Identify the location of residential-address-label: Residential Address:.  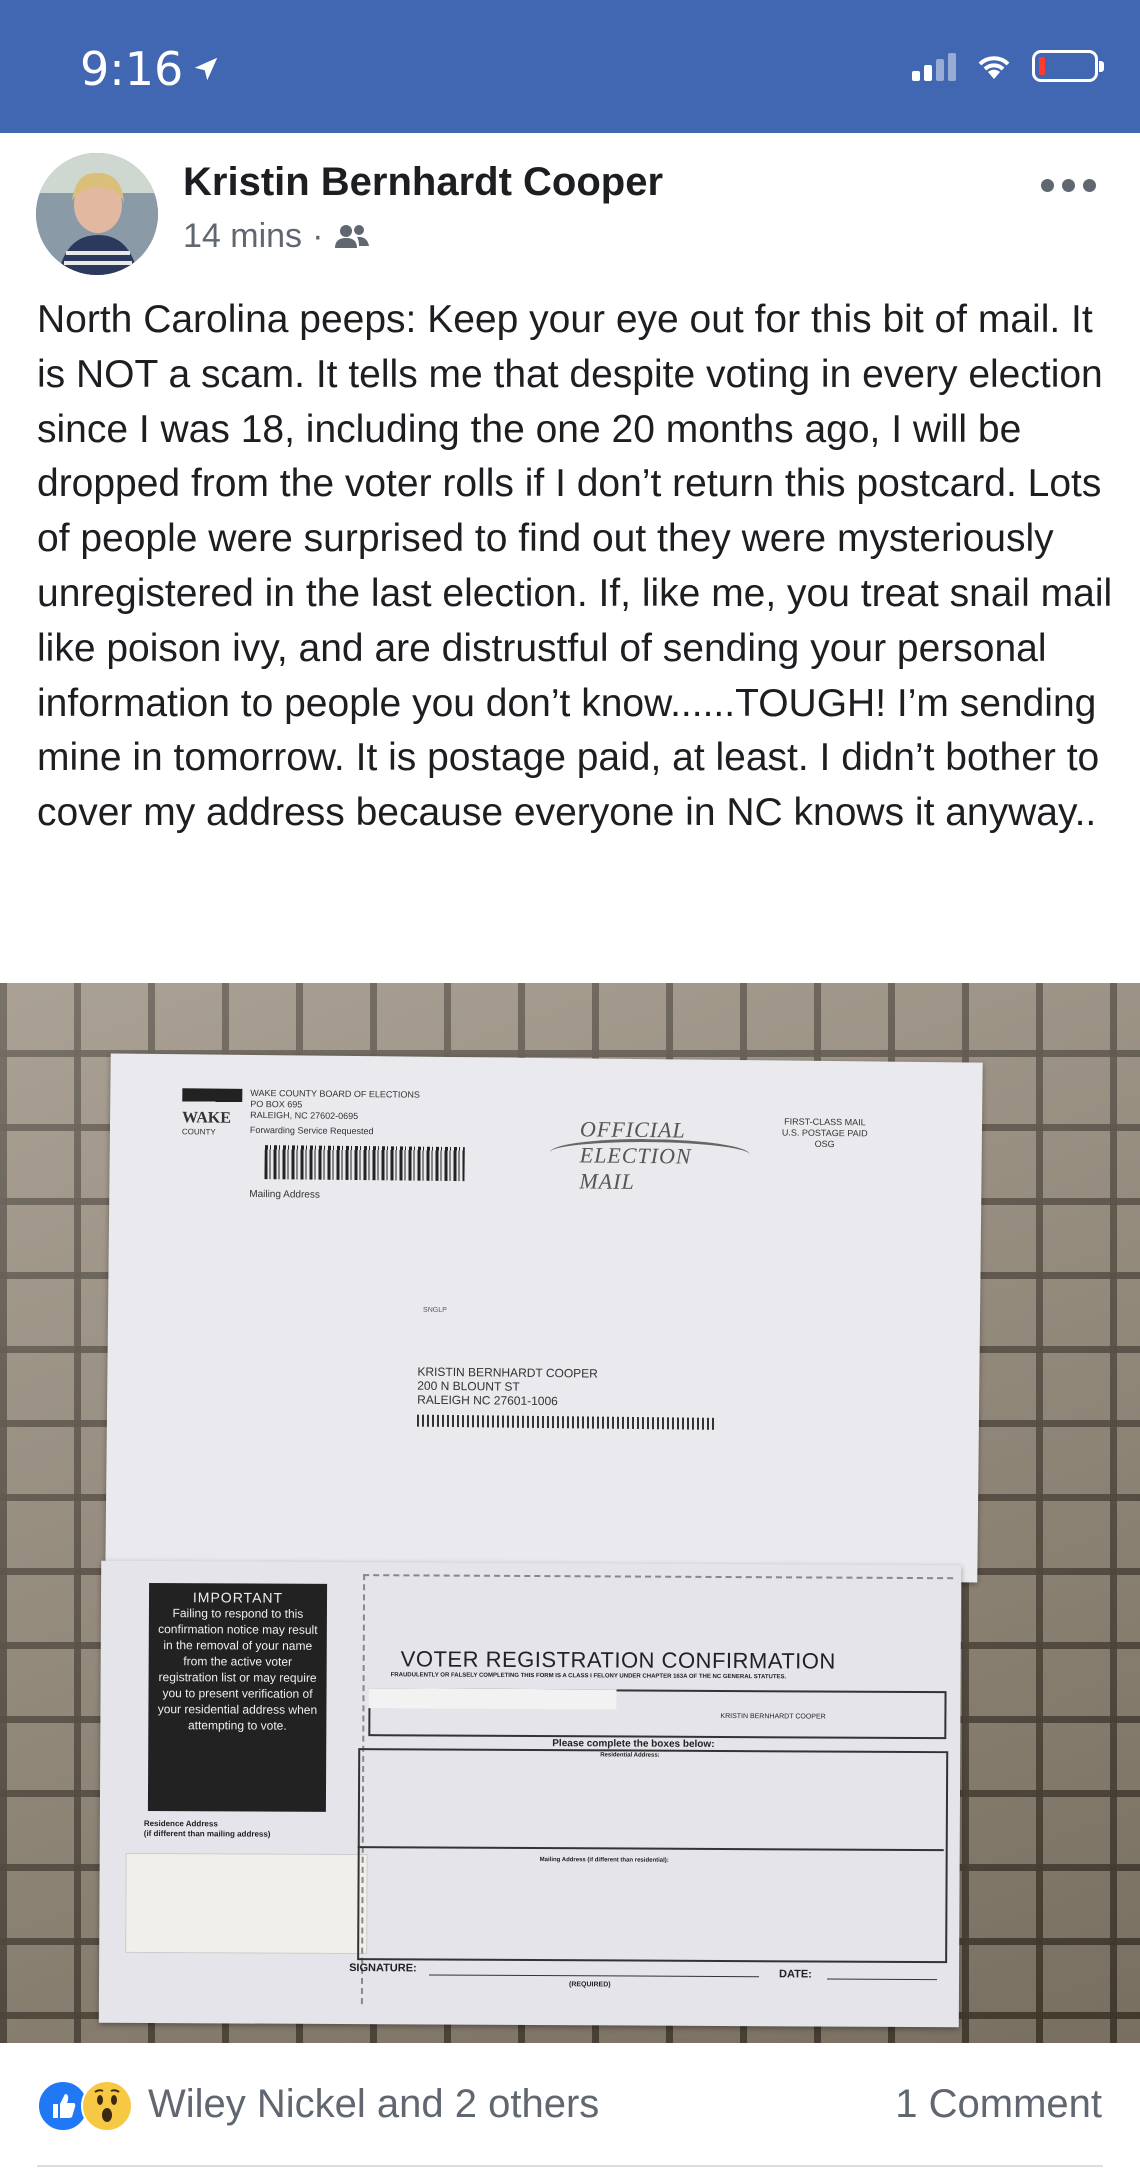
(630, 1755).